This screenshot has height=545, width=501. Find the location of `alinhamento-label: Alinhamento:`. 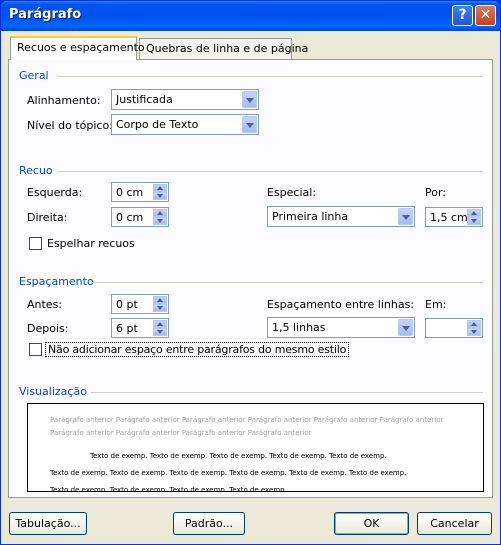

alinhamento-label: Alinhamento: is located at coordinates (64, 100).